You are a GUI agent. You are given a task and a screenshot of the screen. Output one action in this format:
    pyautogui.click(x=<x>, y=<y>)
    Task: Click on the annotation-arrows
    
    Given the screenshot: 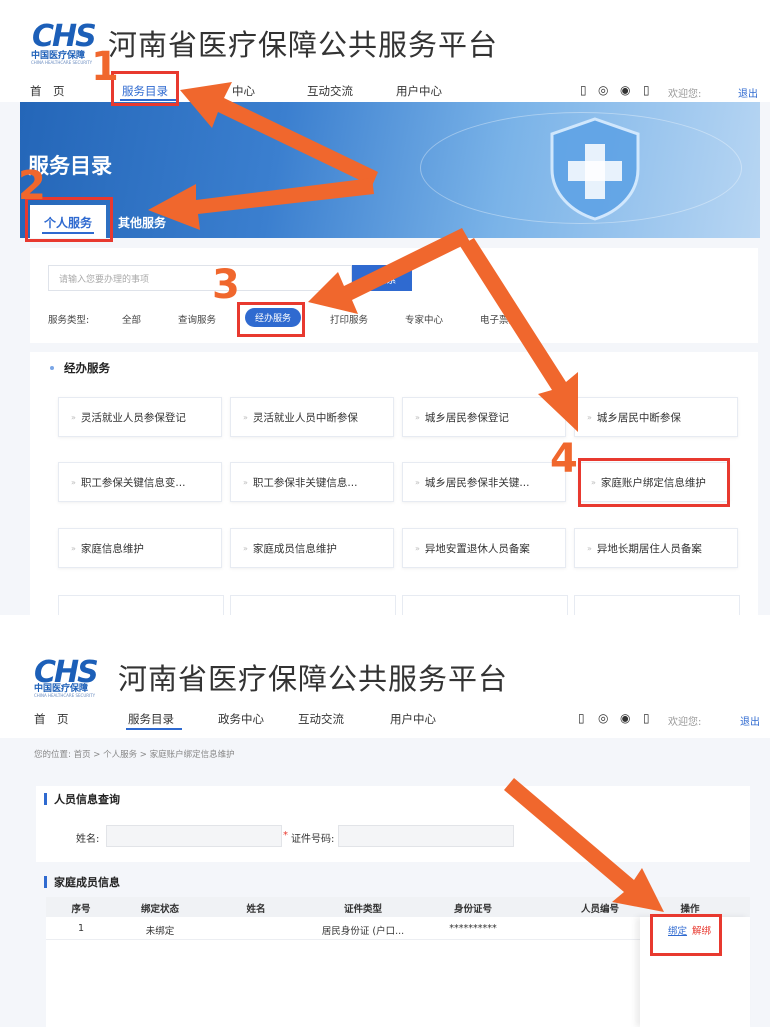 What is the action you would take?
    pyautogui.click(x=584, y=845)
    